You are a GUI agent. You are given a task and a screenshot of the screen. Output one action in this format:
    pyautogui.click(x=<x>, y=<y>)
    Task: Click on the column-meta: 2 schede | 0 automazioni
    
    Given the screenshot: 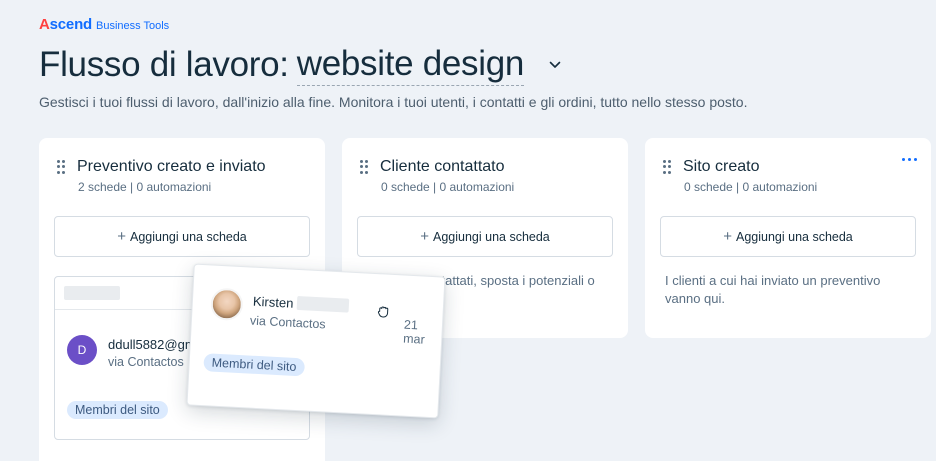 What is the action you would take?
    pyautogui.click(x=145, y=187)
    